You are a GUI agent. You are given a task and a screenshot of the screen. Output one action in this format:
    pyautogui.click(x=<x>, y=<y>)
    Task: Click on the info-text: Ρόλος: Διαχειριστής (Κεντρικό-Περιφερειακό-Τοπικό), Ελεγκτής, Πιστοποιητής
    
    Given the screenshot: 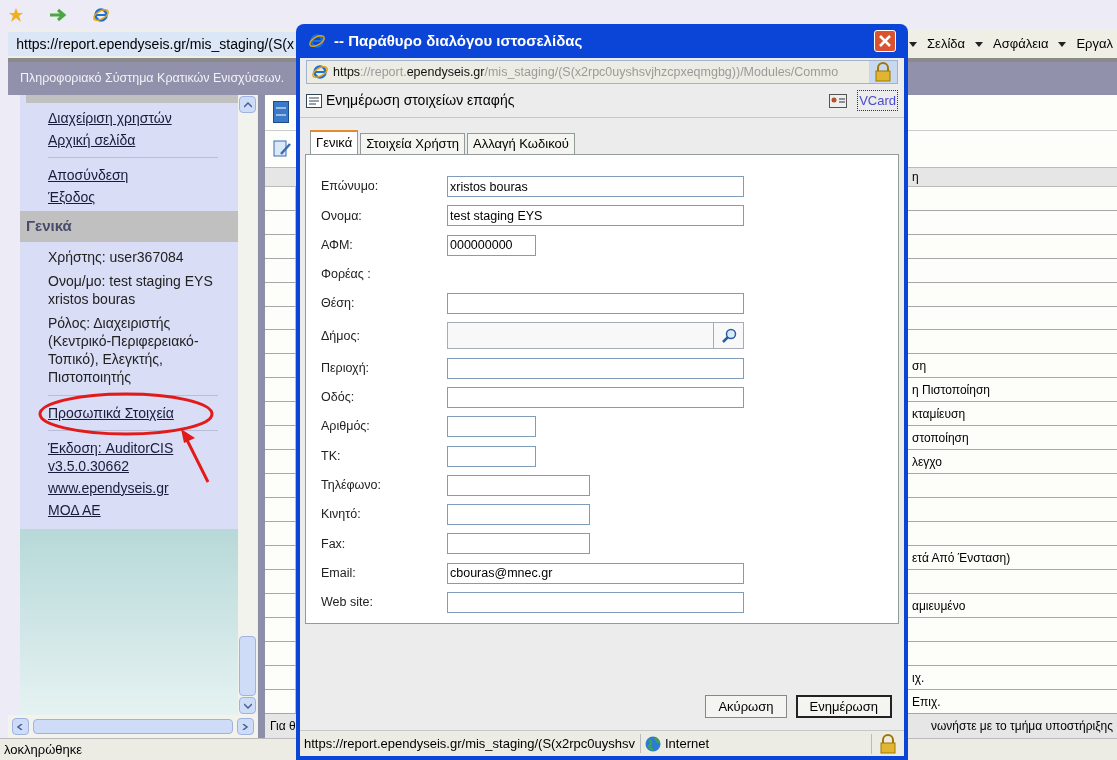 What is the action you would take?
    pyautogui.click(x=123, y=350)
    